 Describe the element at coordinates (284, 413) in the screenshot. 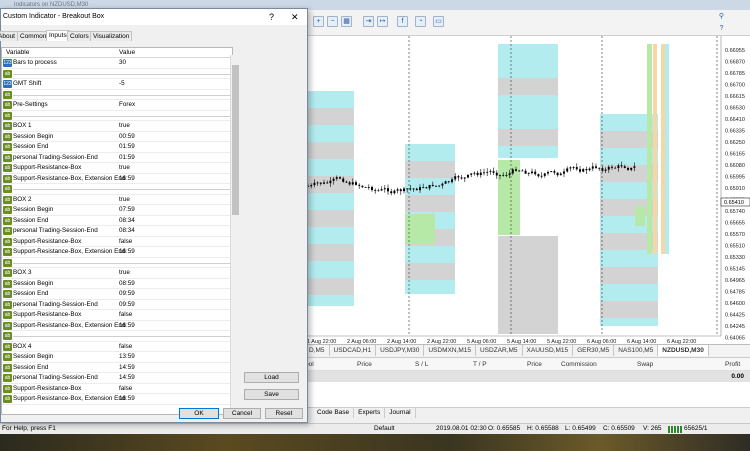

I see `reset-button: Reset` at that location.